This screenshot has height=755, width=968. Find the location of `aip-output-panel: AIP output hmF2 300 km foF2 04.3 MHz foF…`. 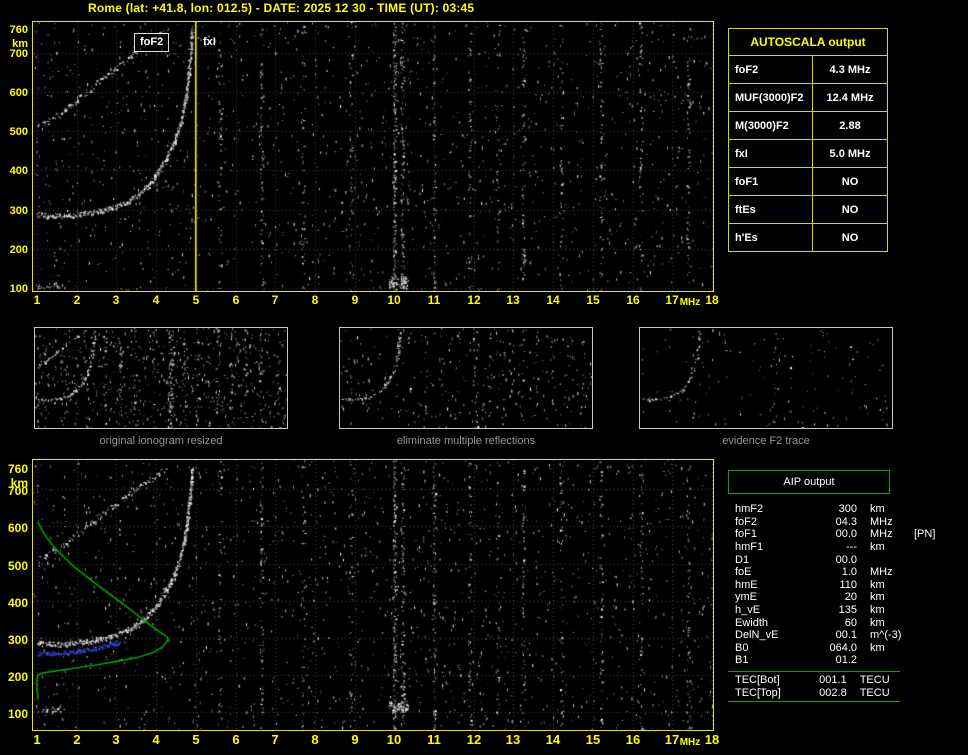

aip-output-panel: AIP output hmF2 300 km foF2 04.3 MHz foF… is located at coordinates (834, 586).